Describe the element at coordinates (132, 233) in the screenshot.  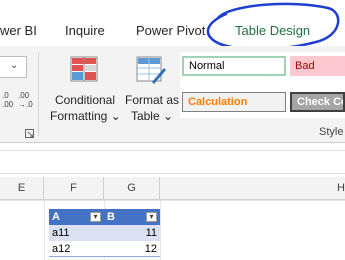
I see `table-cell: 11` at that location.